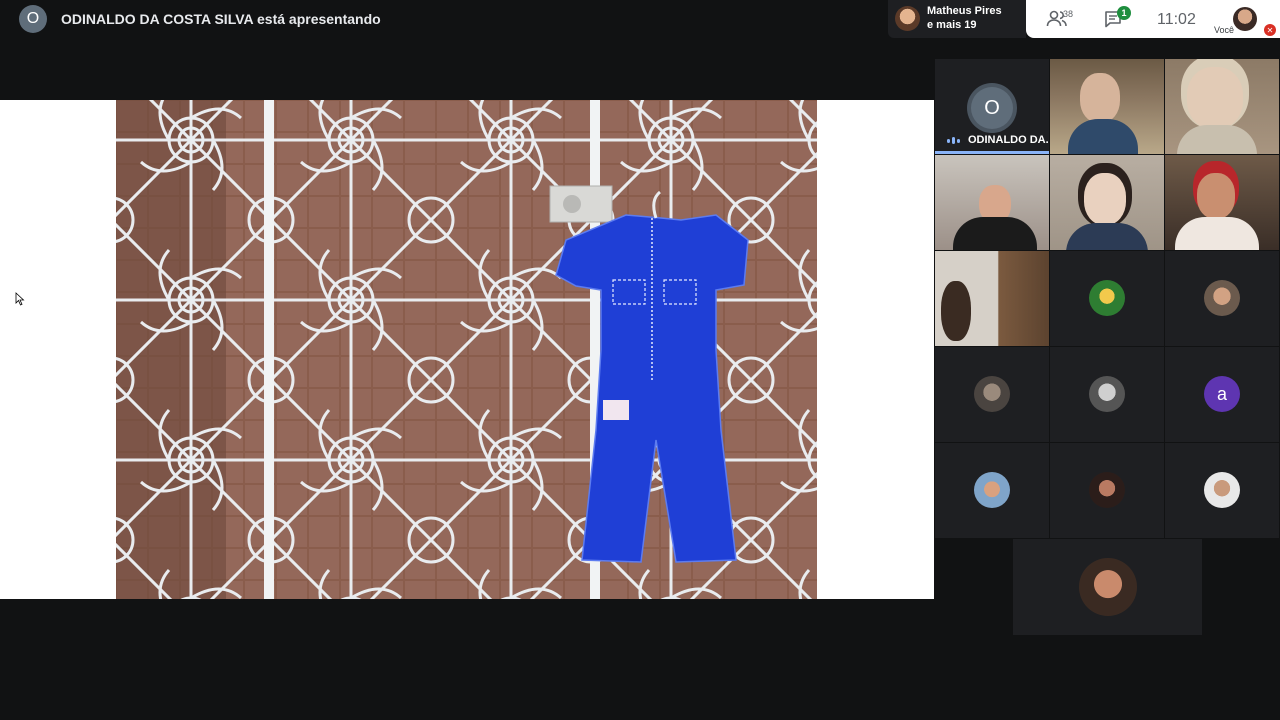  What do you see at coordinates (1068, 14) in the screenshot?
I see `people-count: 38` at bounding box center [1068, 14].